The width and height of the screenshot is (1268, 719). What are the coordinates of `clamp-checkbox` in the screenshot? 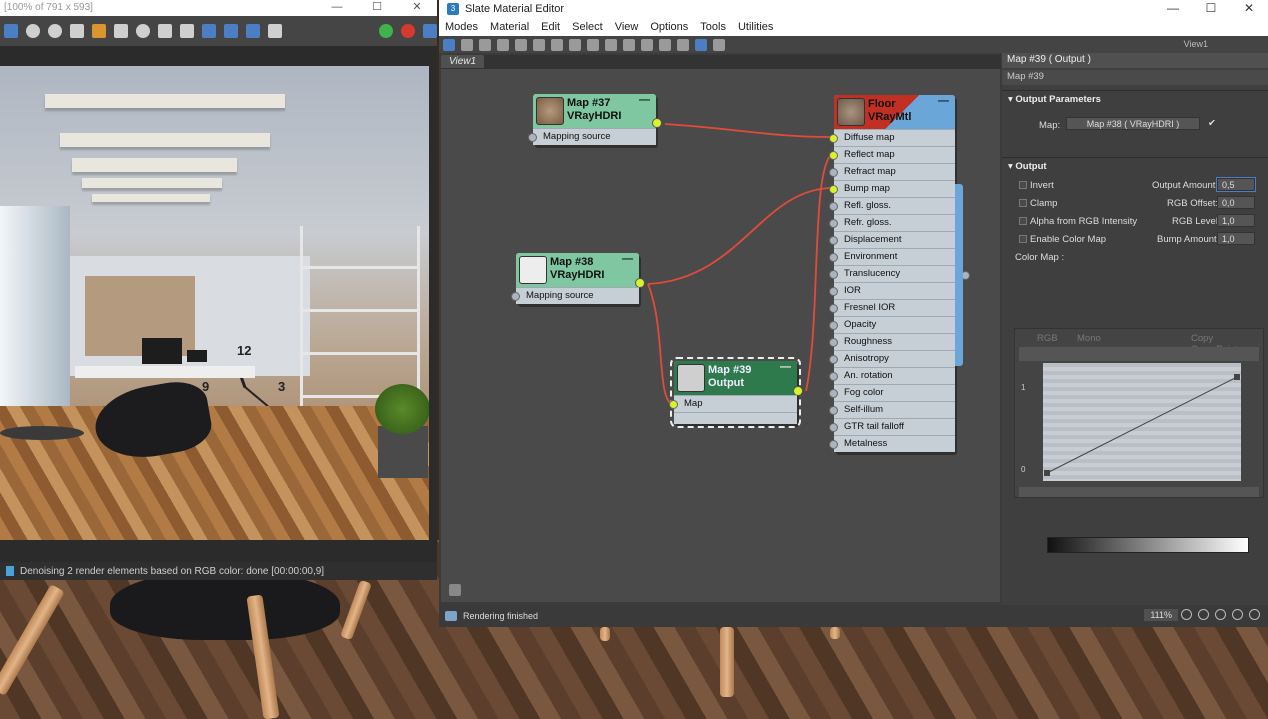 It's located at (1023, 203).